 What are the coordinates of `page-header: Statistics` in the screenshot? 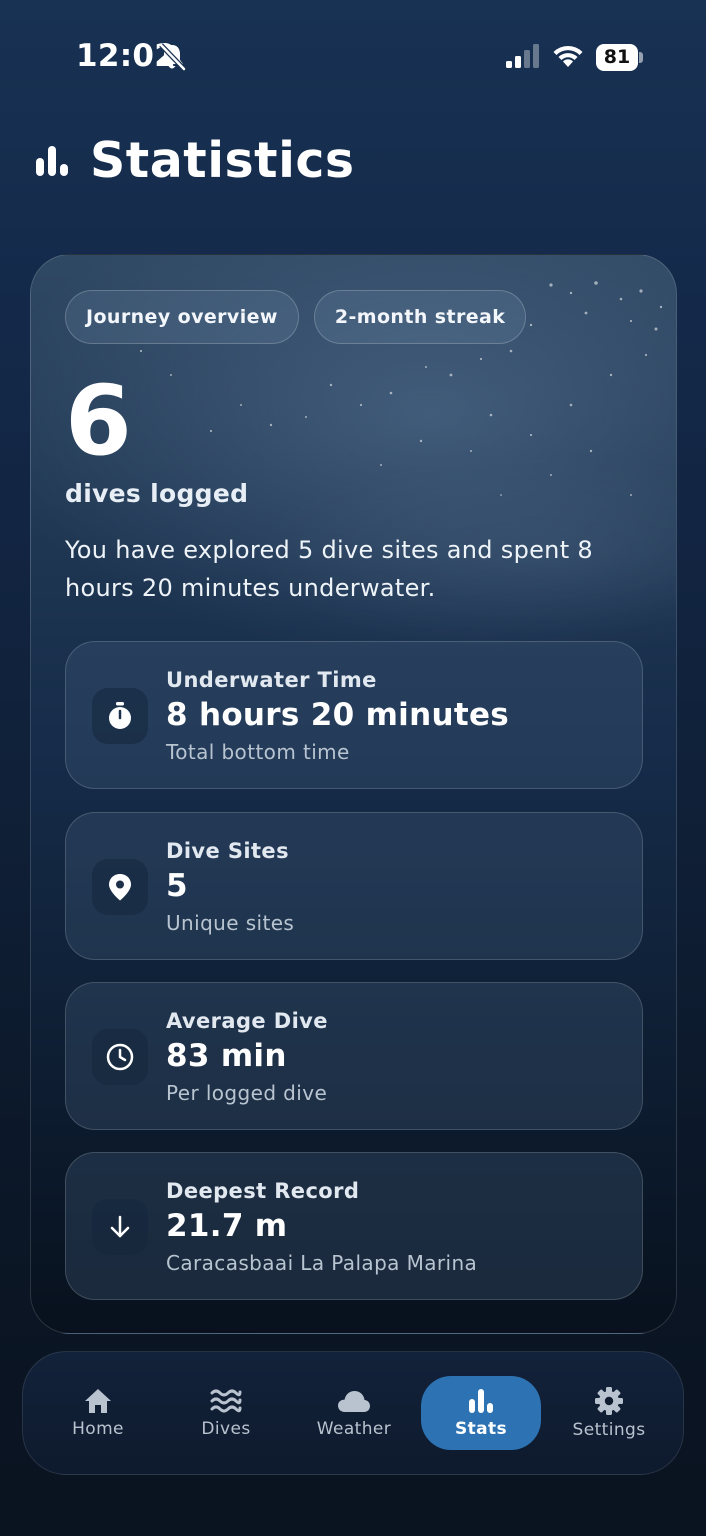 It's located at (194, 160).